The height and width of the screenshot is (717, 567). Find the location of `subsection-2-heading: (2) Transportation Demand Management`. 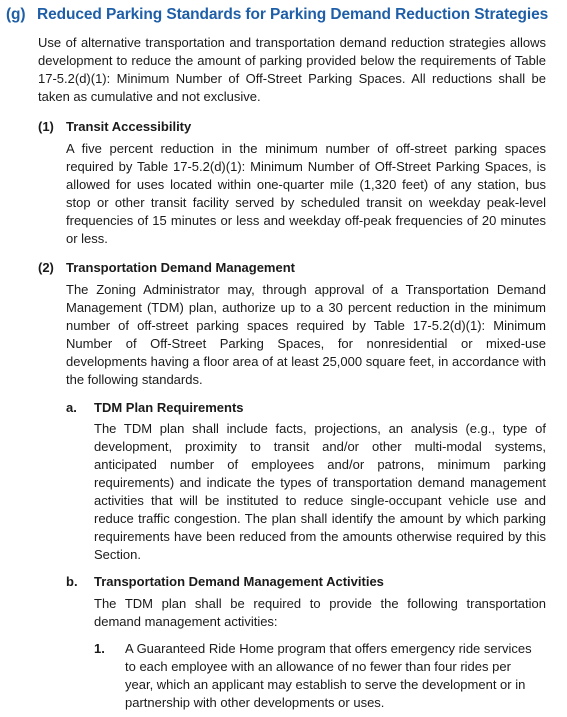

subsection-2-heading: (2) Transportation Demand Management is located at coordinates (166, 267).